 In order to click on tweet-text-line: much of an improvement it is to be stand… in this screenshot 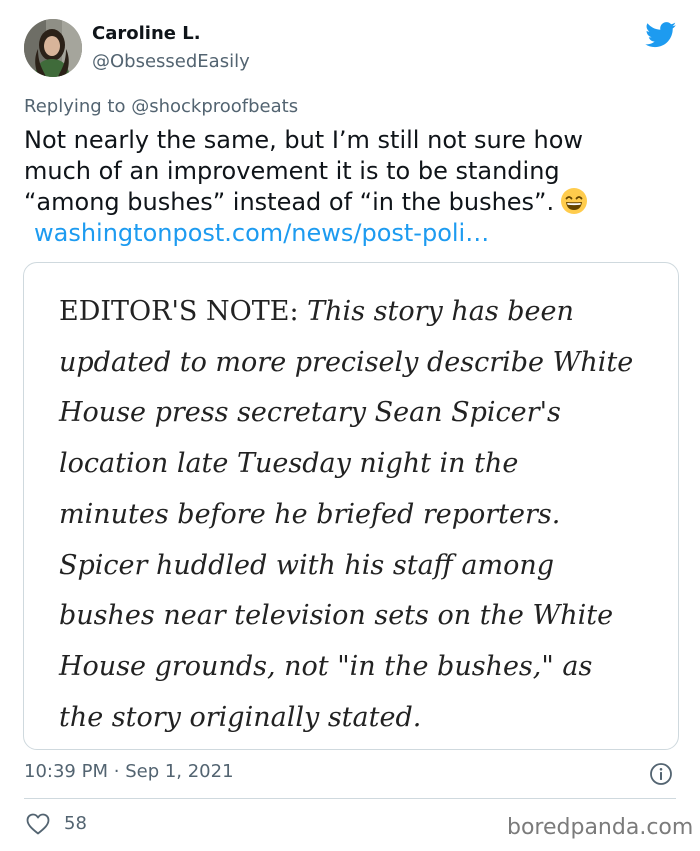, I will do `click(292, 171)`.